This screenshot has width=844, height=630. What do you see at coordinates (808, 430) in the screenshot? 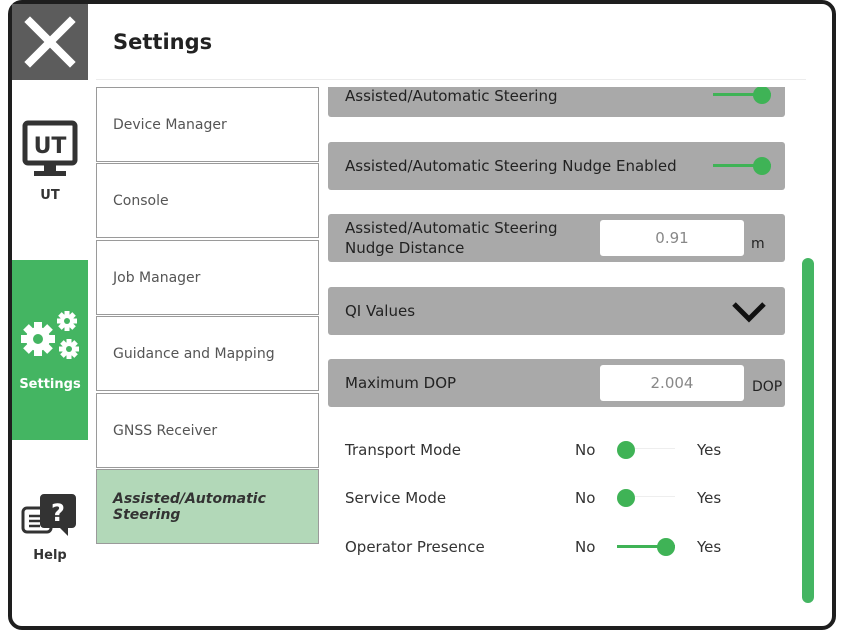
I see `content-scrollbar` at bounding box center [808, 430].